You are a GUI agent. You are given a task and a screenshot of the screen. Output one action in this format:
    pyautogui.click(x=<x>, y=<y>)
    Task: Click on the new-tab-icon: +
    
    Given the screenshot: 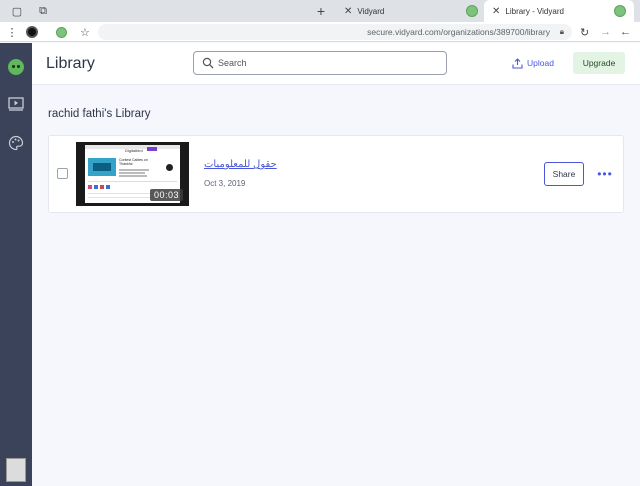 What is the action you would take?
    pyautogui.click(x=321, y=11)
    